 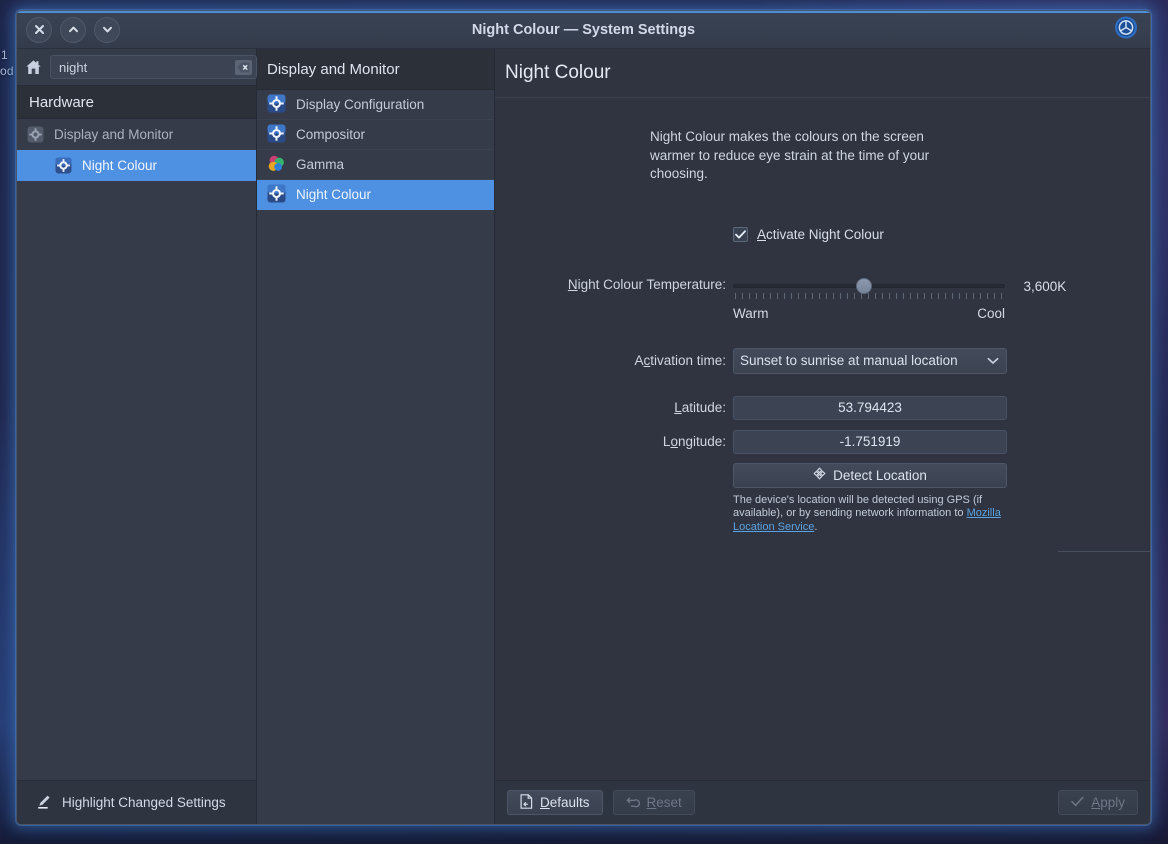 I want to click on highlighter-icon, so click(x=43, y=803).